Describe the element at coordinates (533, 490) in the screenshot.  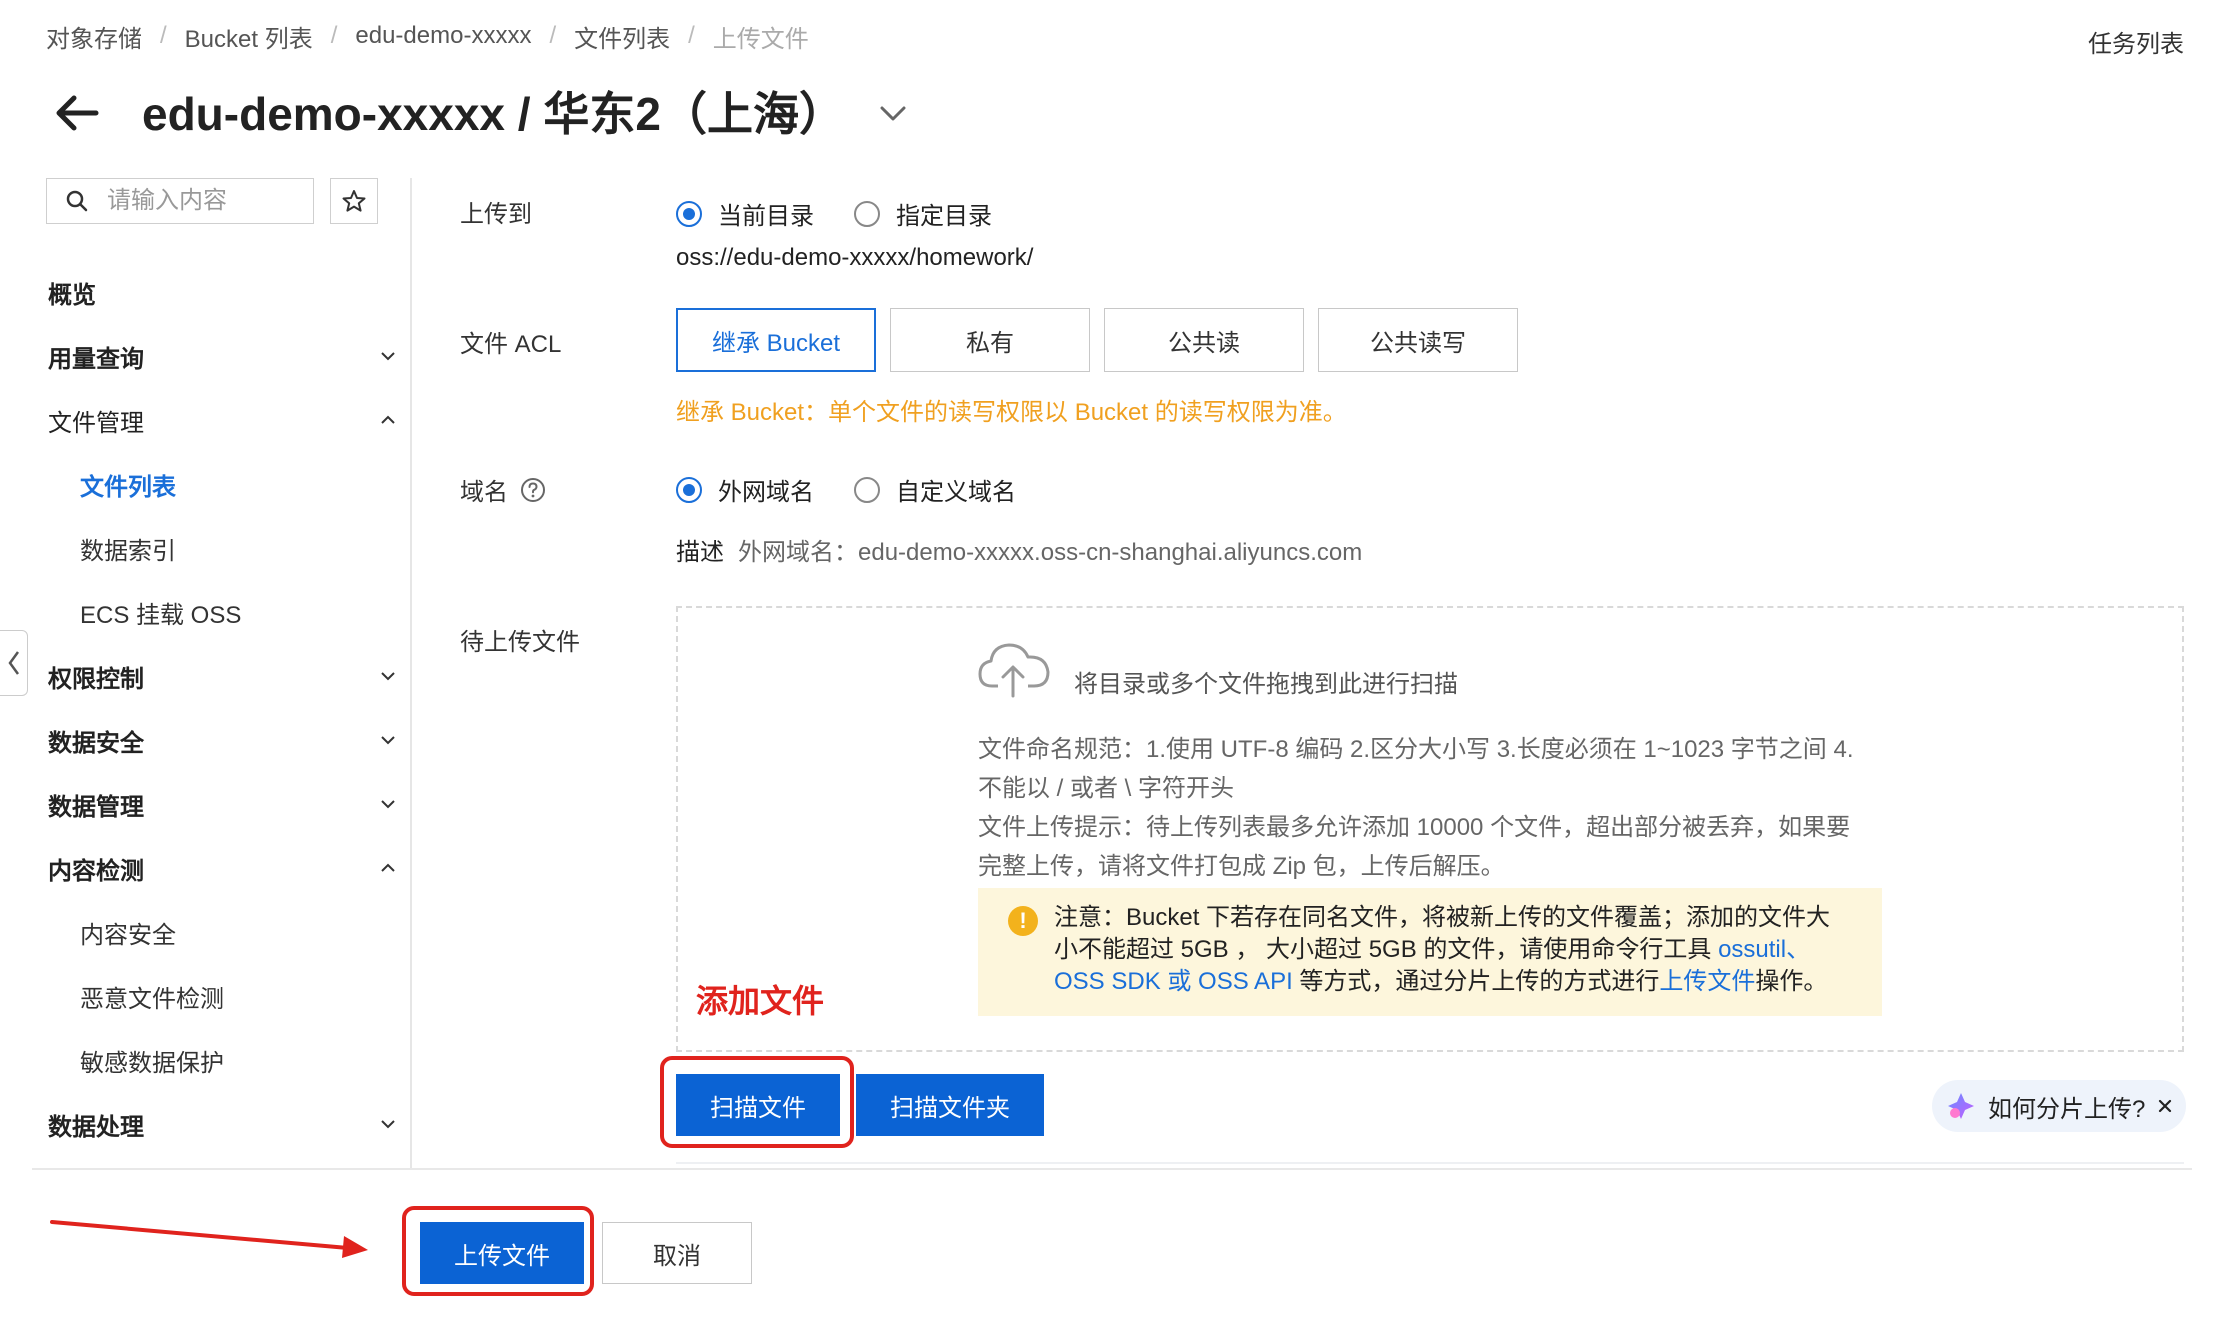
I see `help-circle-icon` at that location.